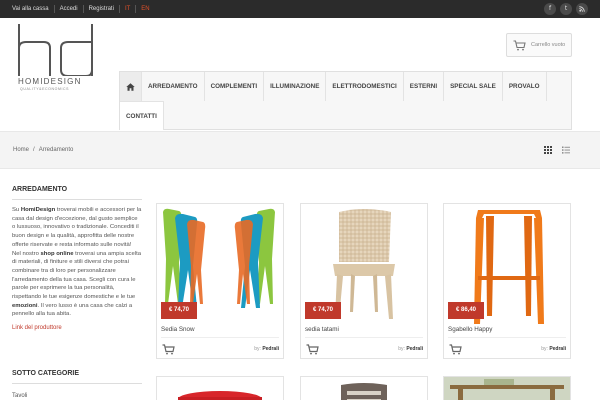 This screenshot has height=400, width=600. Describe the element at coordinates (38, 210) in the screenshot. I see `desc-brand: HomiDesign` at that location.